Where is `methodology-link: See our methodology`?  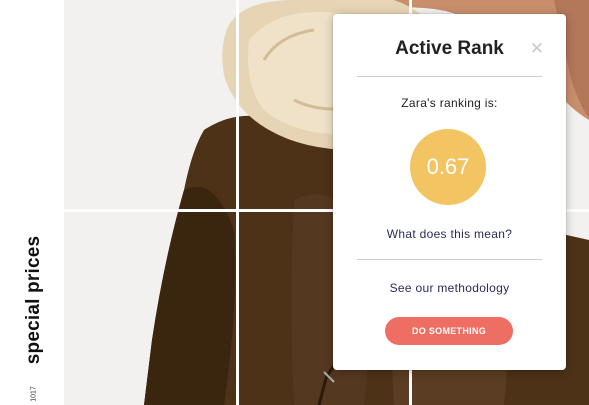
methodology-link: See our methodology is located at coordinates (449, 288).